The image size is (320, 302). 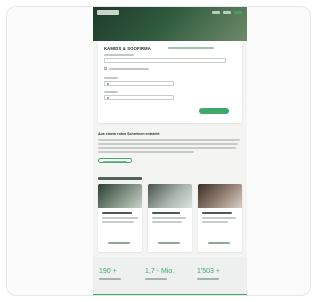 What do you see at coordinates (108, 12) in the screenshot?
I see `site-logo` at bounding box center [108, 12].